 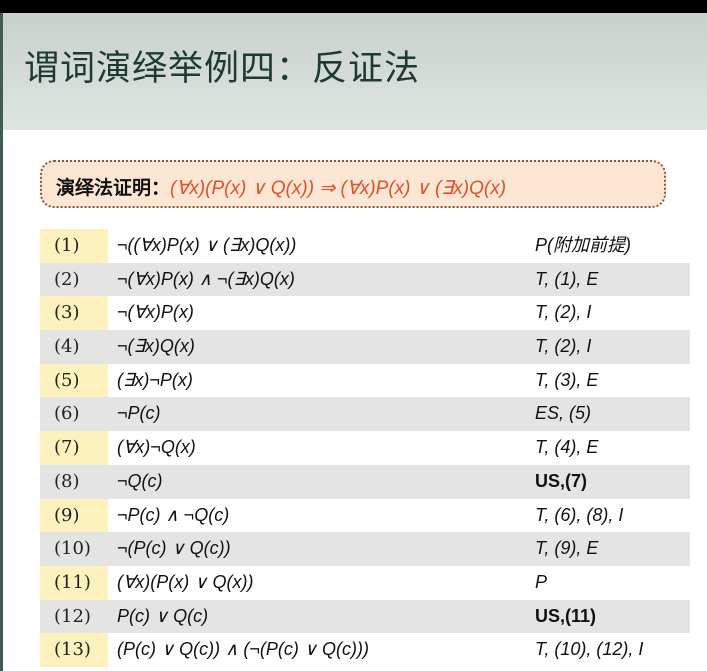 What do you see at coordinates (589, 649) in the screenshot?
I see `step-justification: T, (10), (12), I` at bounding box center [589, 649].